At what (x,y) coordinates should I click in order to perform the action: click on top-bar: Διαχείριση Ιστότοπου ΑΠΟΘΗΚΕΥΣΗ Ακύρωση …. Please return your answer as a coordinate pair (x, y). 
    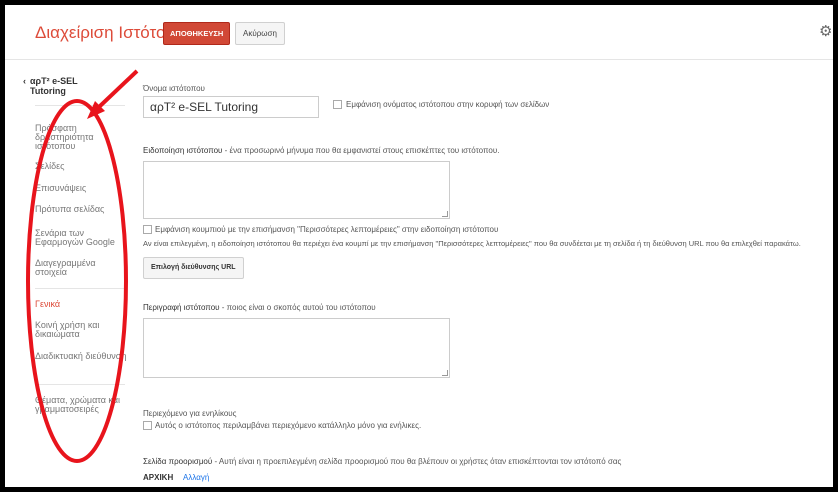
    Looking at the image, I should click on (419, 32).